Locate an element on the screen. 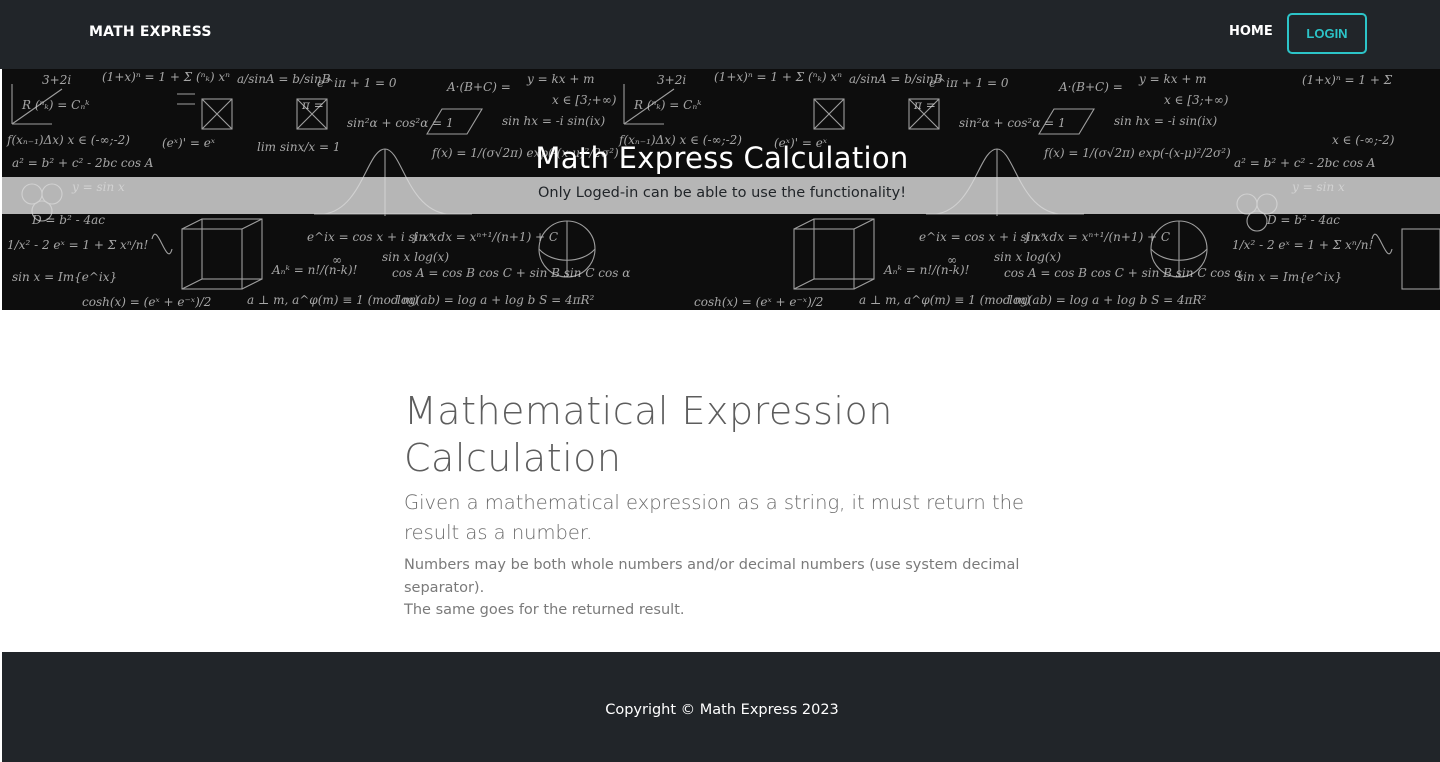 The height and width of the screenshot is (762, 1440). page-footer: Copyright © Math Express 2023 is located at coordinates (721, 707).